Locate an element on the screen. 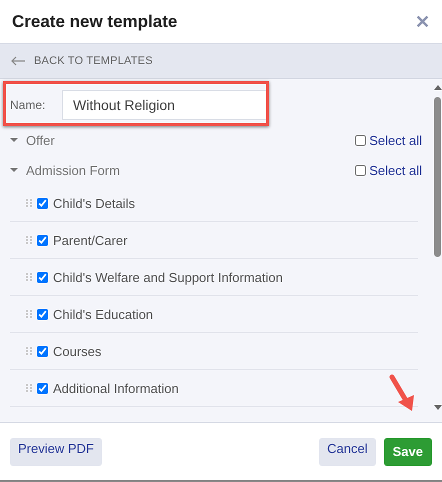 The width and height of the screenshot is (442, 482). back-link: BACK TO TEMPLATES is located at coordinates (93, 61).